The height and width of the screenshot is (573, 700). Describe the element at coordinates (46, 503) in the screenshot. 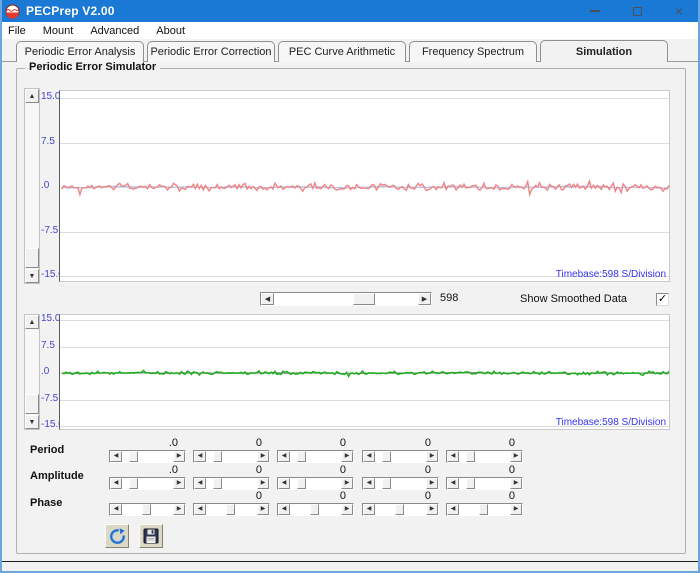

I see `phase-row-label: Phase` at that location.